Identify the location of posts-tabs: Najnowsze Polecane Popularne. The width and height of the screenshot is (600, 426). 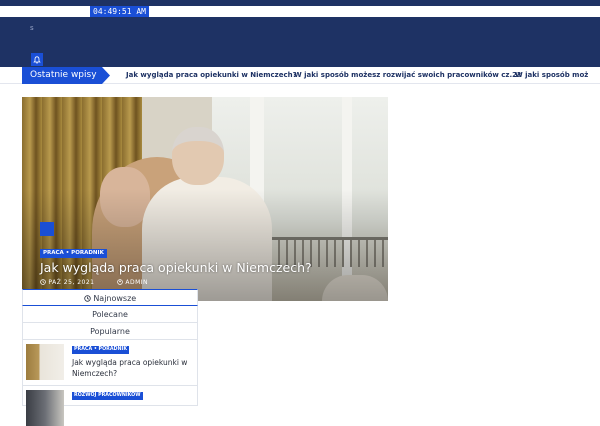
(110, 314).